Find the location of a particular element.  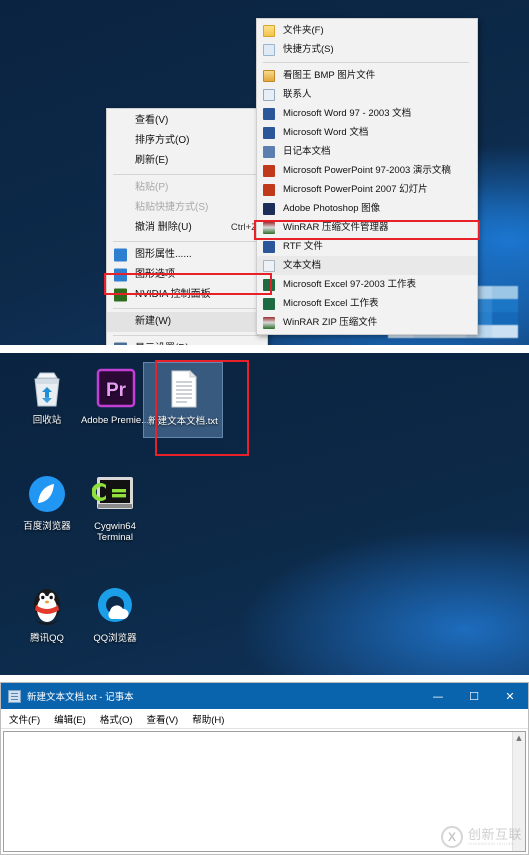

menu-item-label: 刷新(E) is located at coordinates (152, 160).